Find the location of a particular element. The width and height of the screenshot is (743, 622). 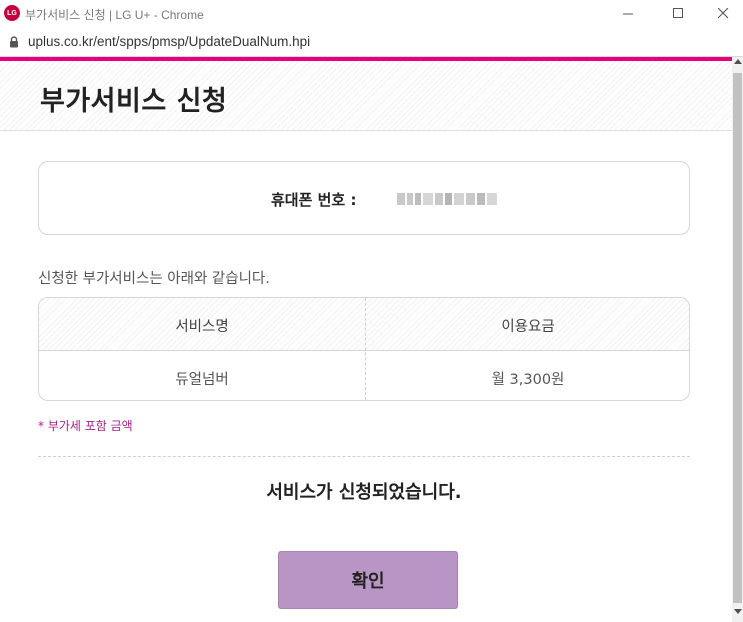

scrollbar-thumb is located at coordinates (737, 338).